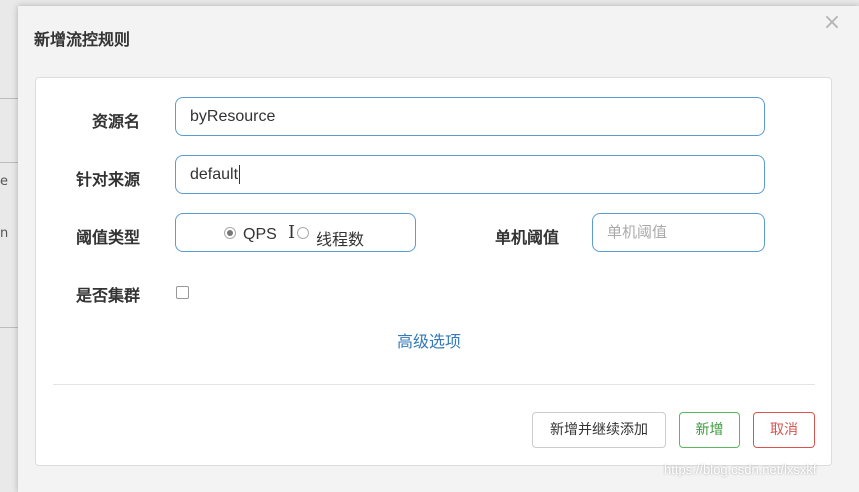 This screenshot has height=492, width=859. I want to click on add-and-continue-button: 新增并继续添加, so click(599, 430).